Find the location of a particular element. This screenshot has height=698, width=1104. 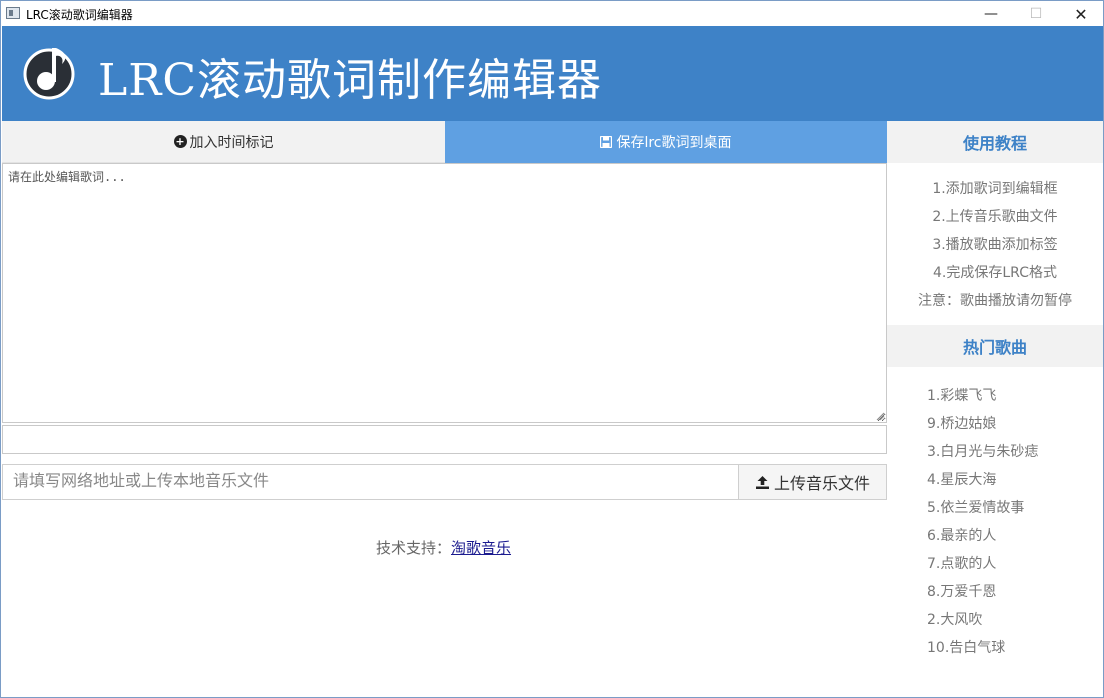

tutorial-step: 2.上传音乐歌曲文件 is located at coordinates (995, 217).